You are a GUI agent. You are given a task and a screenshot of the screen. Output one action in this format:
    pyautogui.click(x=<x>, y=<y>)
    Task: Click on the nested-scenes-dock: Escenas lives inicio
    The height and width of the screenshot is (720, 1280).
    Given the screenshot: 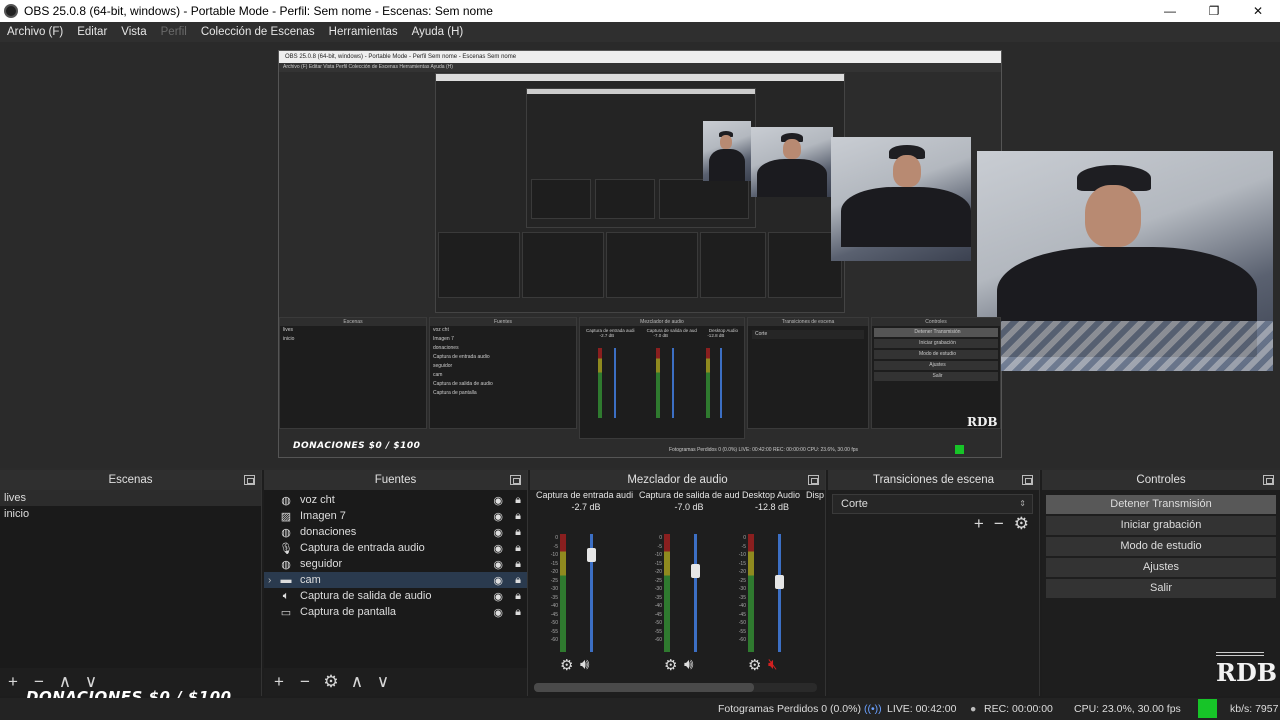 What is the action you would take?
    pyautogui.click(x=353, y=373)
    